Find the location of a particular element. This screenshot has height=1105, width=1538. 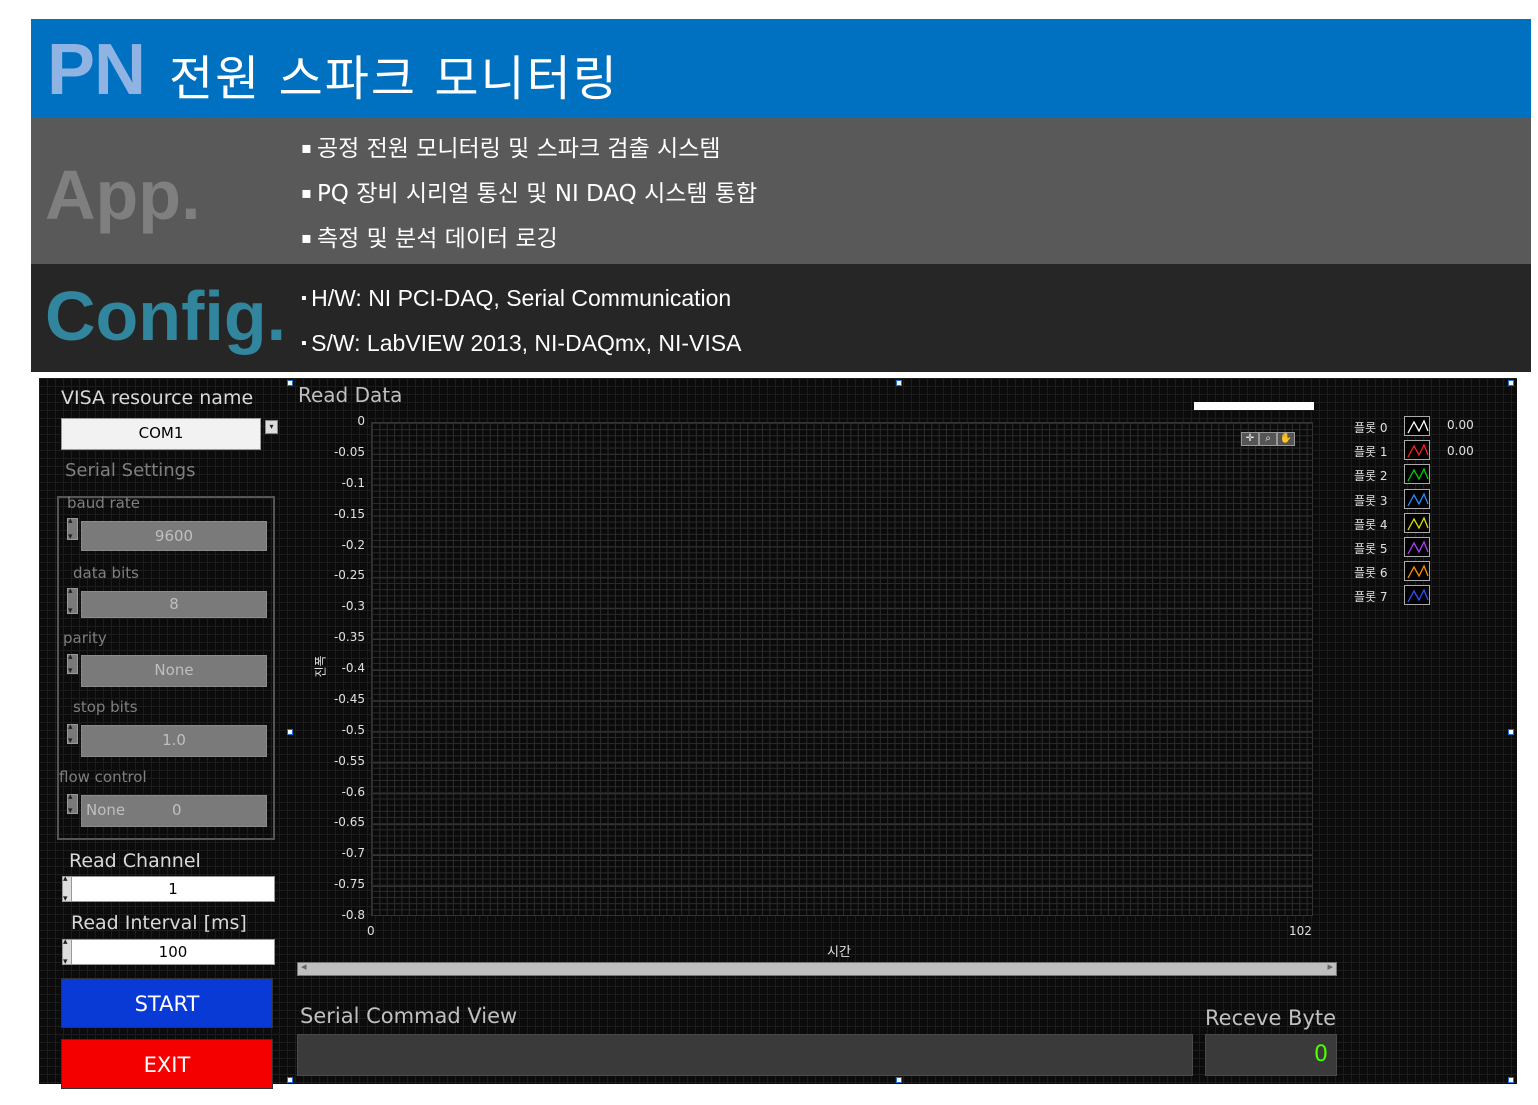

flow-control-spinner is located at coordinates (72, 804).